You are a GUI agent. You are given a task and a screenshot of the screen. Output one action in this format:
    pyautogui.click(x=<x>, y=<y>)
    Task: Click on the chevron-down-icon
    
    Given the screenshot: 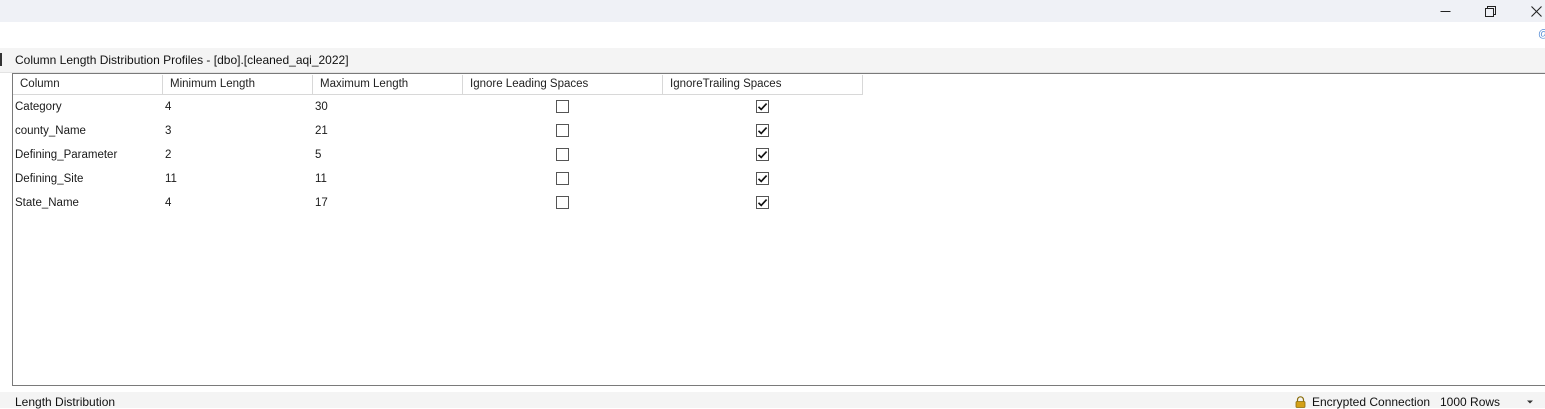 What is the action you would take?
    pyautogui.click(x=1530, y=402)
    